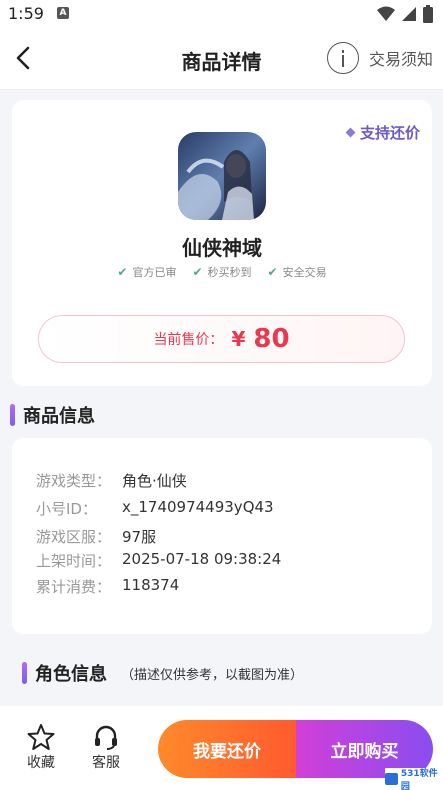 The height and width of the screenshot is (790, 443). What do you see at coordinates (386, 13) in the screenshot?
I see `wifi-icon` at bounding box center [386, 13].